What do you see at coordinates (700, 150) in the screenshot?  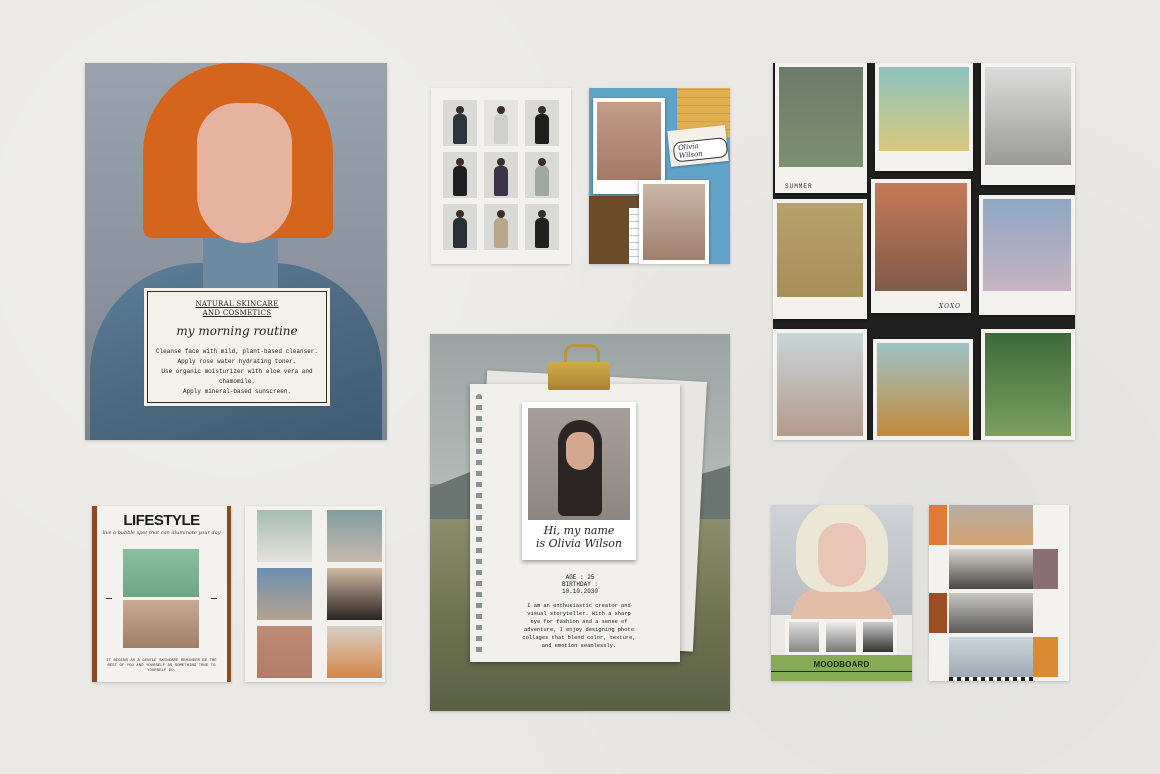 I see `name-tag-text: Olivia Wilson` at bounding box center [700, 150].